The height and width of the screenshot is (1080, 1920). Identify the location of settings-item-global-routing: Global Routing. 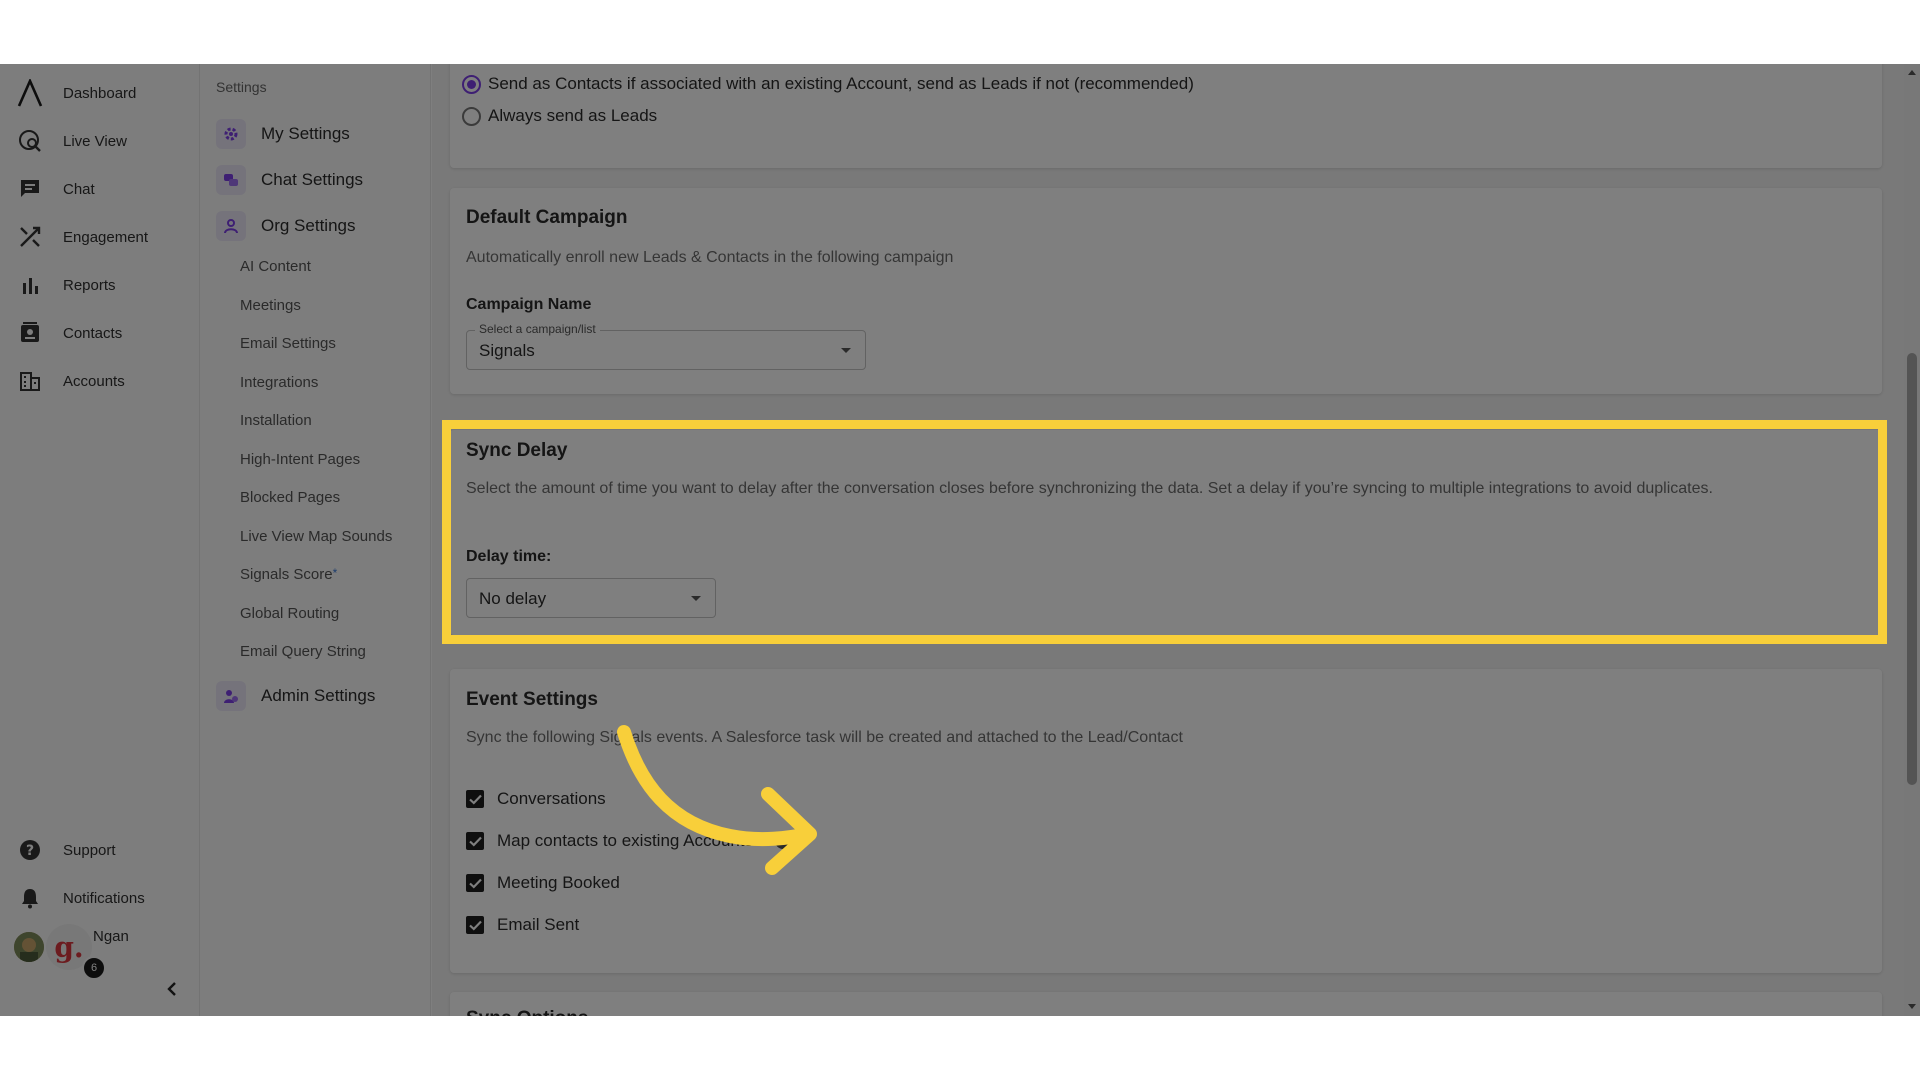
(289, 613).